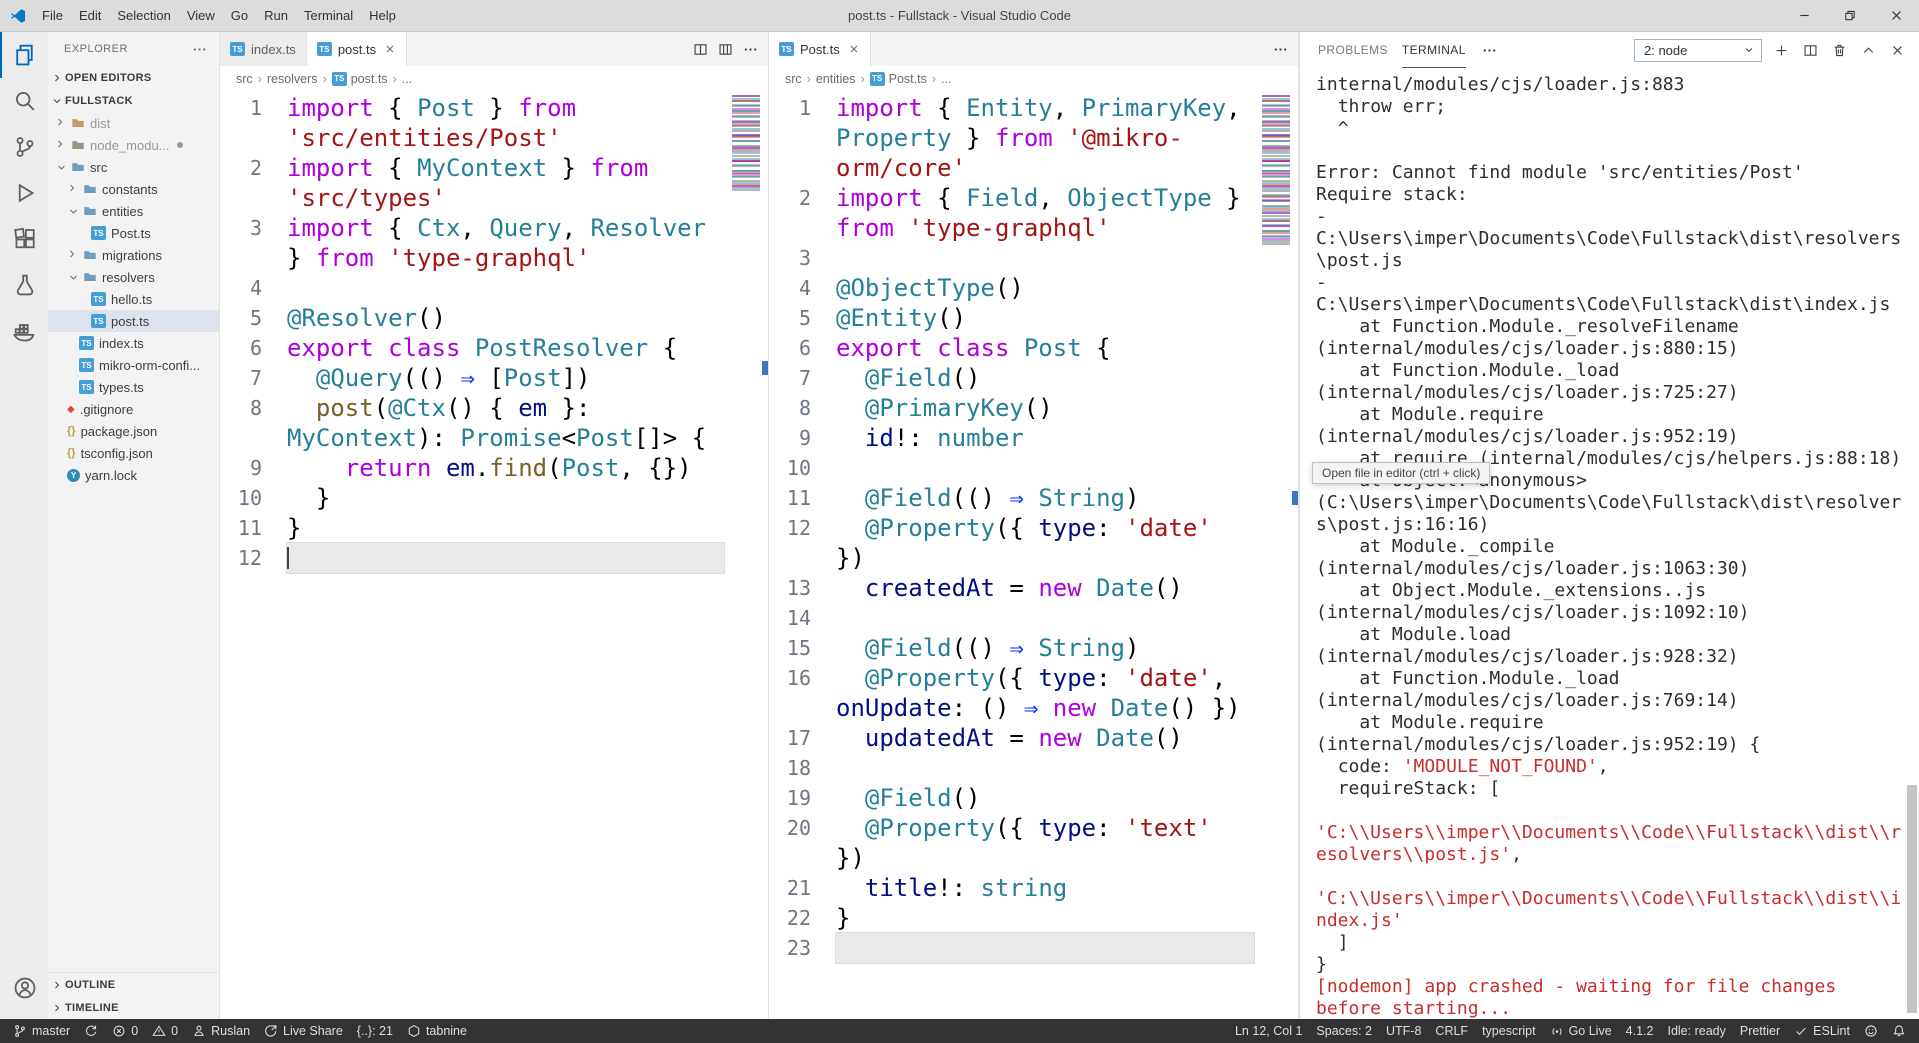 The height and width of the screenshot is (1043, 1919). What do you see at coordinates (472, 528) in the screenshot?
I see `code-line-11: 11}` at bounding box center [472, 528].